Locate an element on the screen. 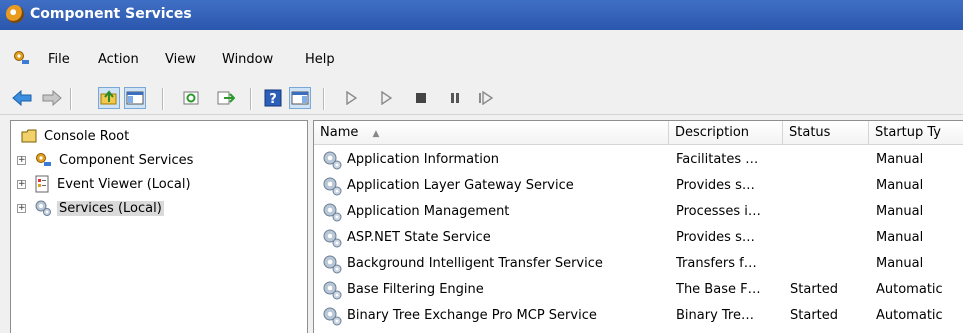 Image resolution: width=963 pixels, height=333 pixels. tree-item-console-root: Console Root is located at coordinates (76, 136).